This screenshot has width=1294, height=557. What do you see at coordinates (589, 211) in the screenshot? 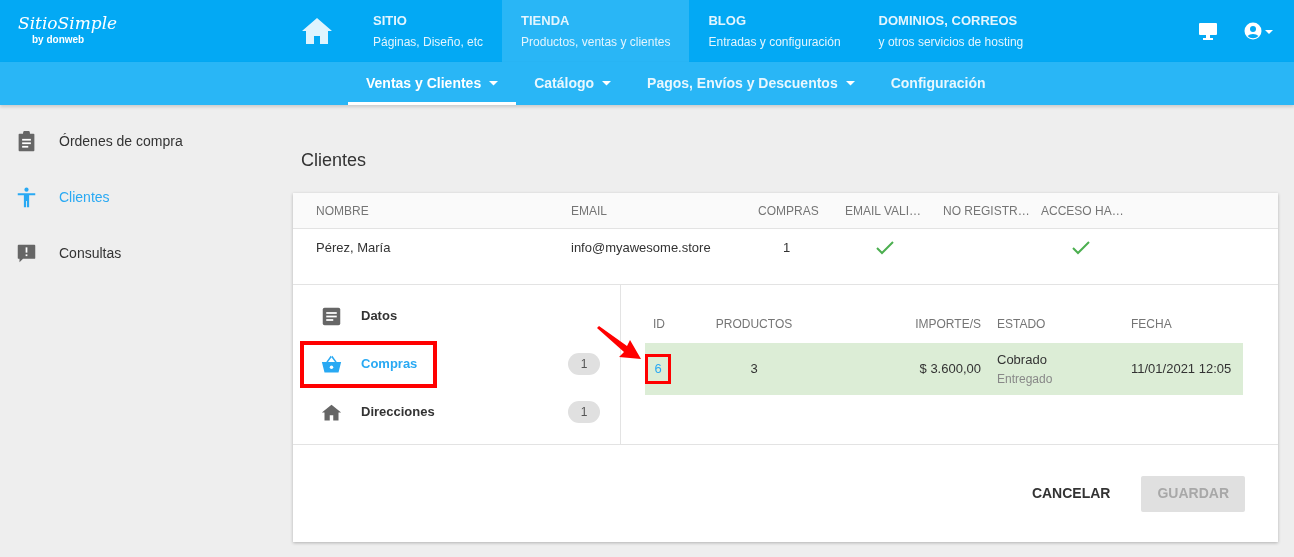
I see `column-header: EMAIL` at bounding box center [589, 211].